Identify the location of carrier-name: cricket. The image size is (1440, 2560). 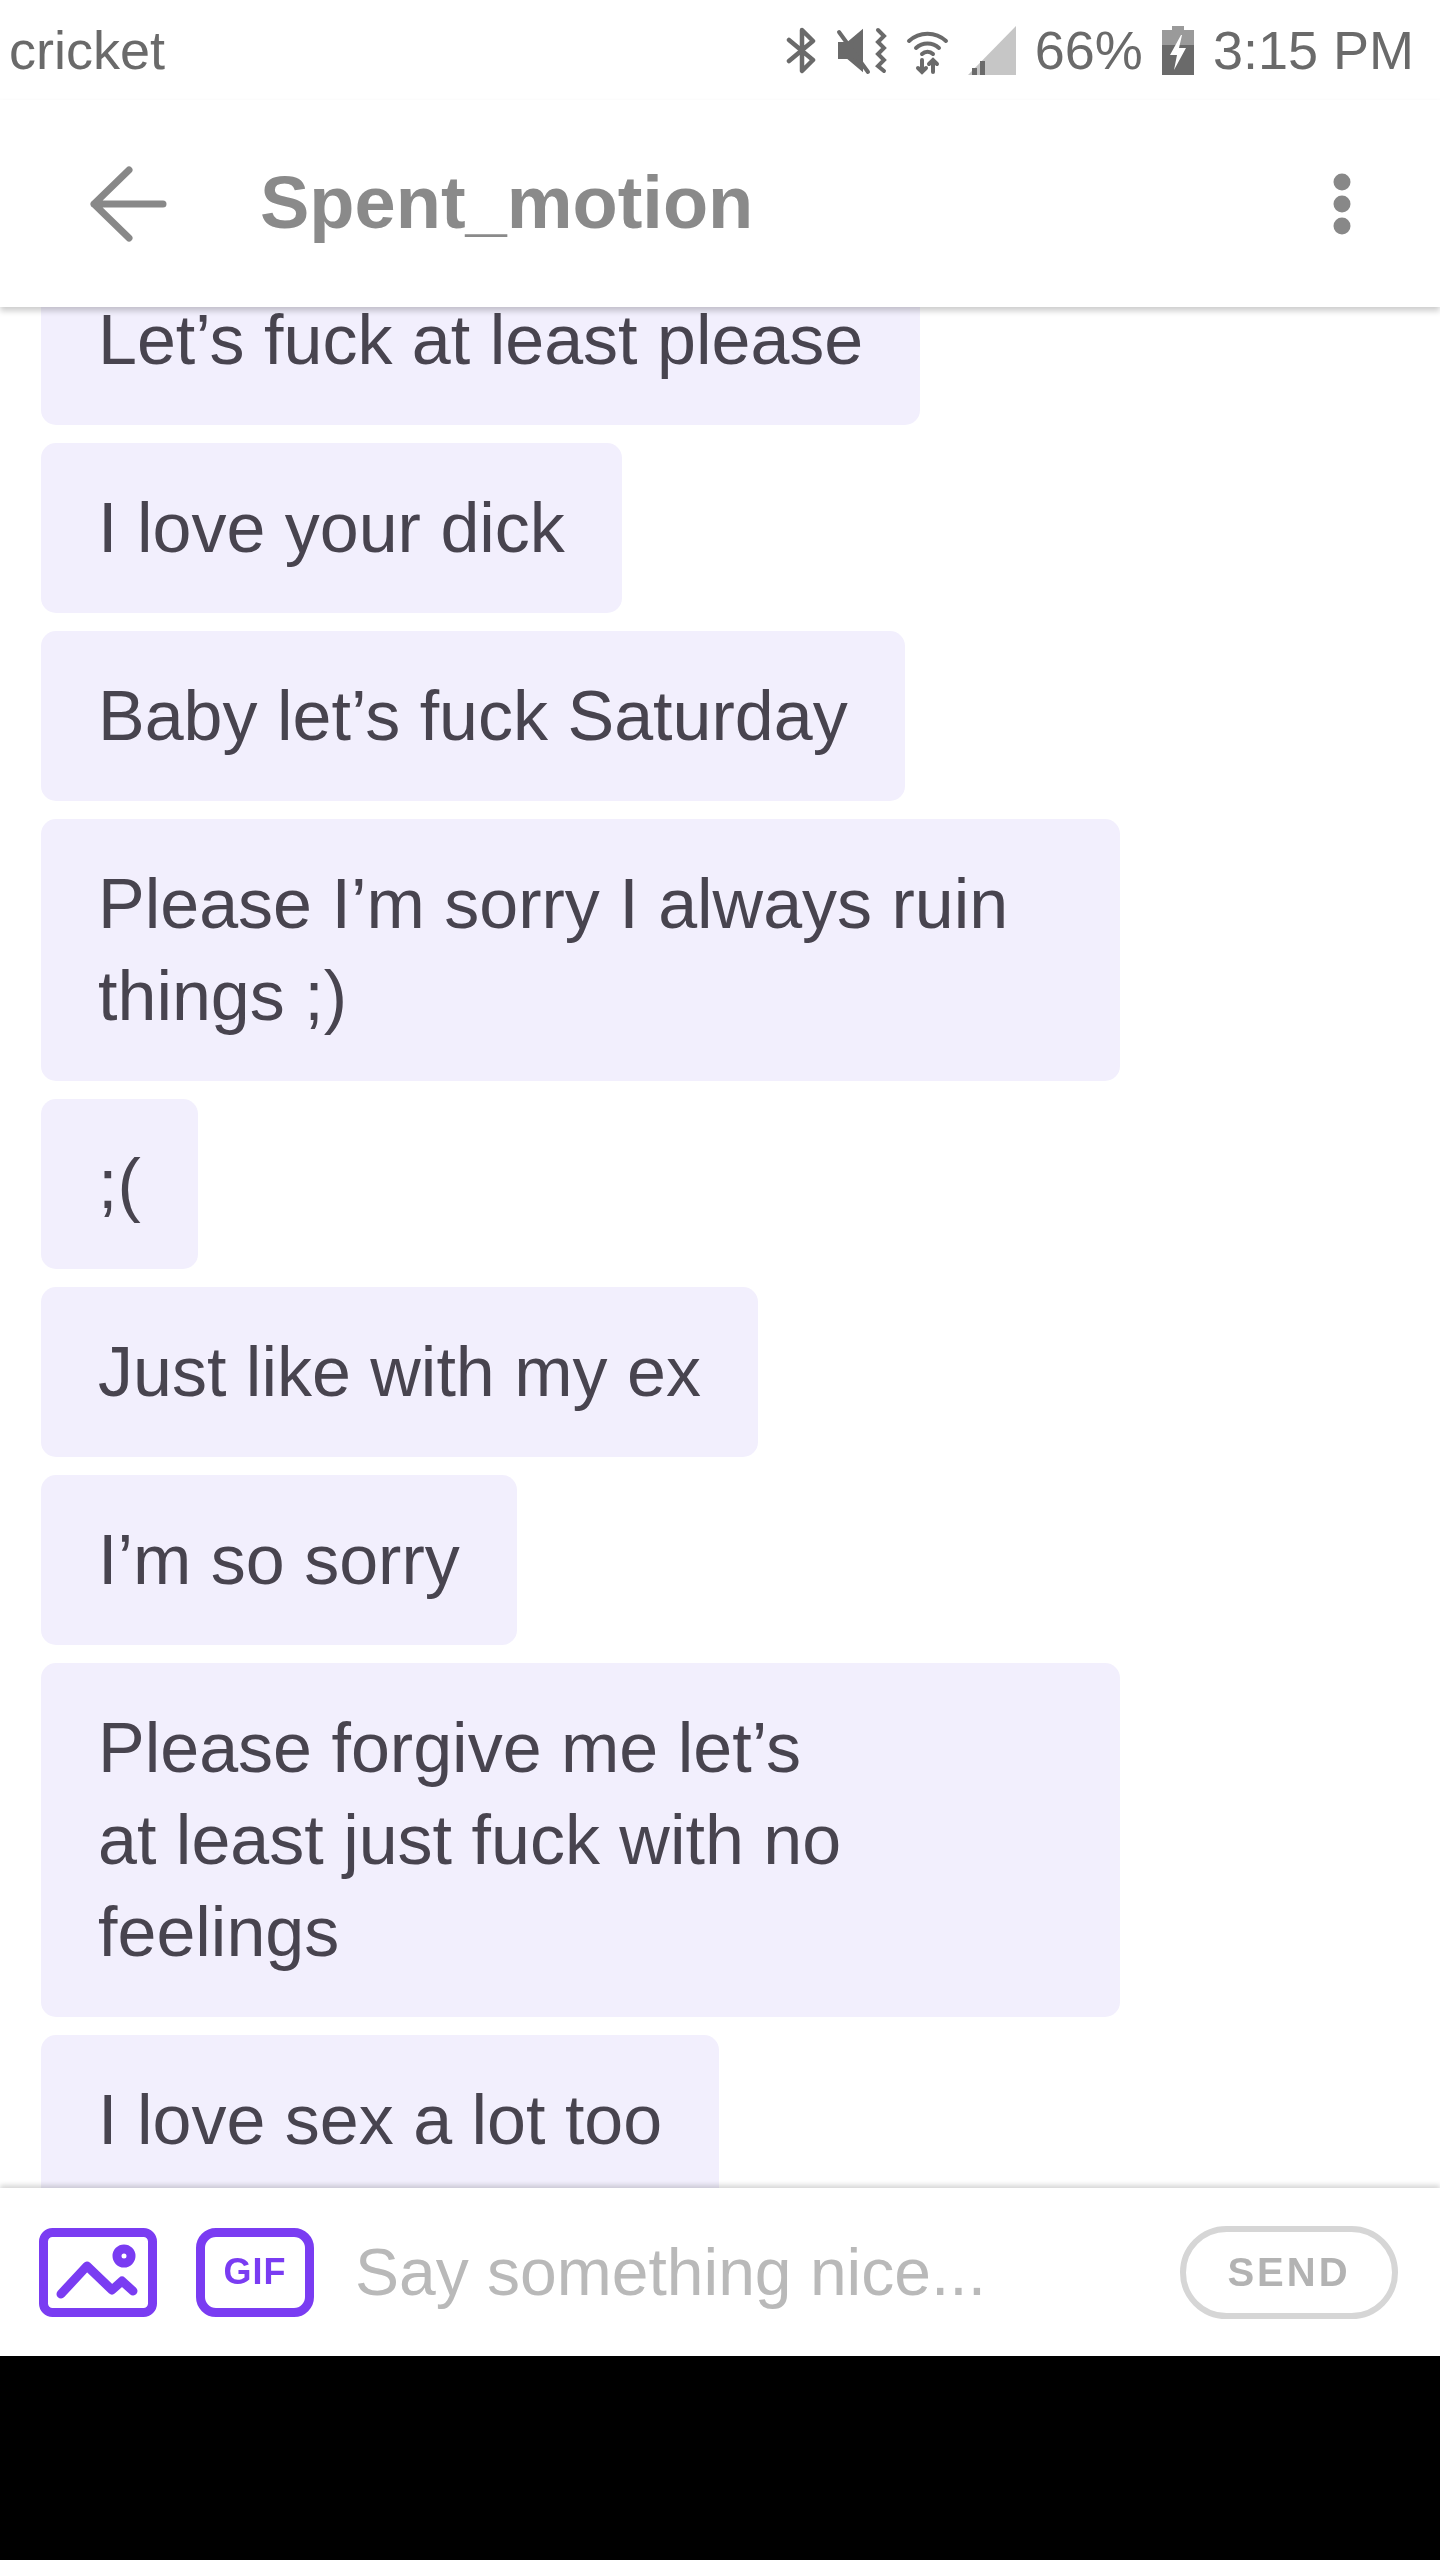
(87, 50).